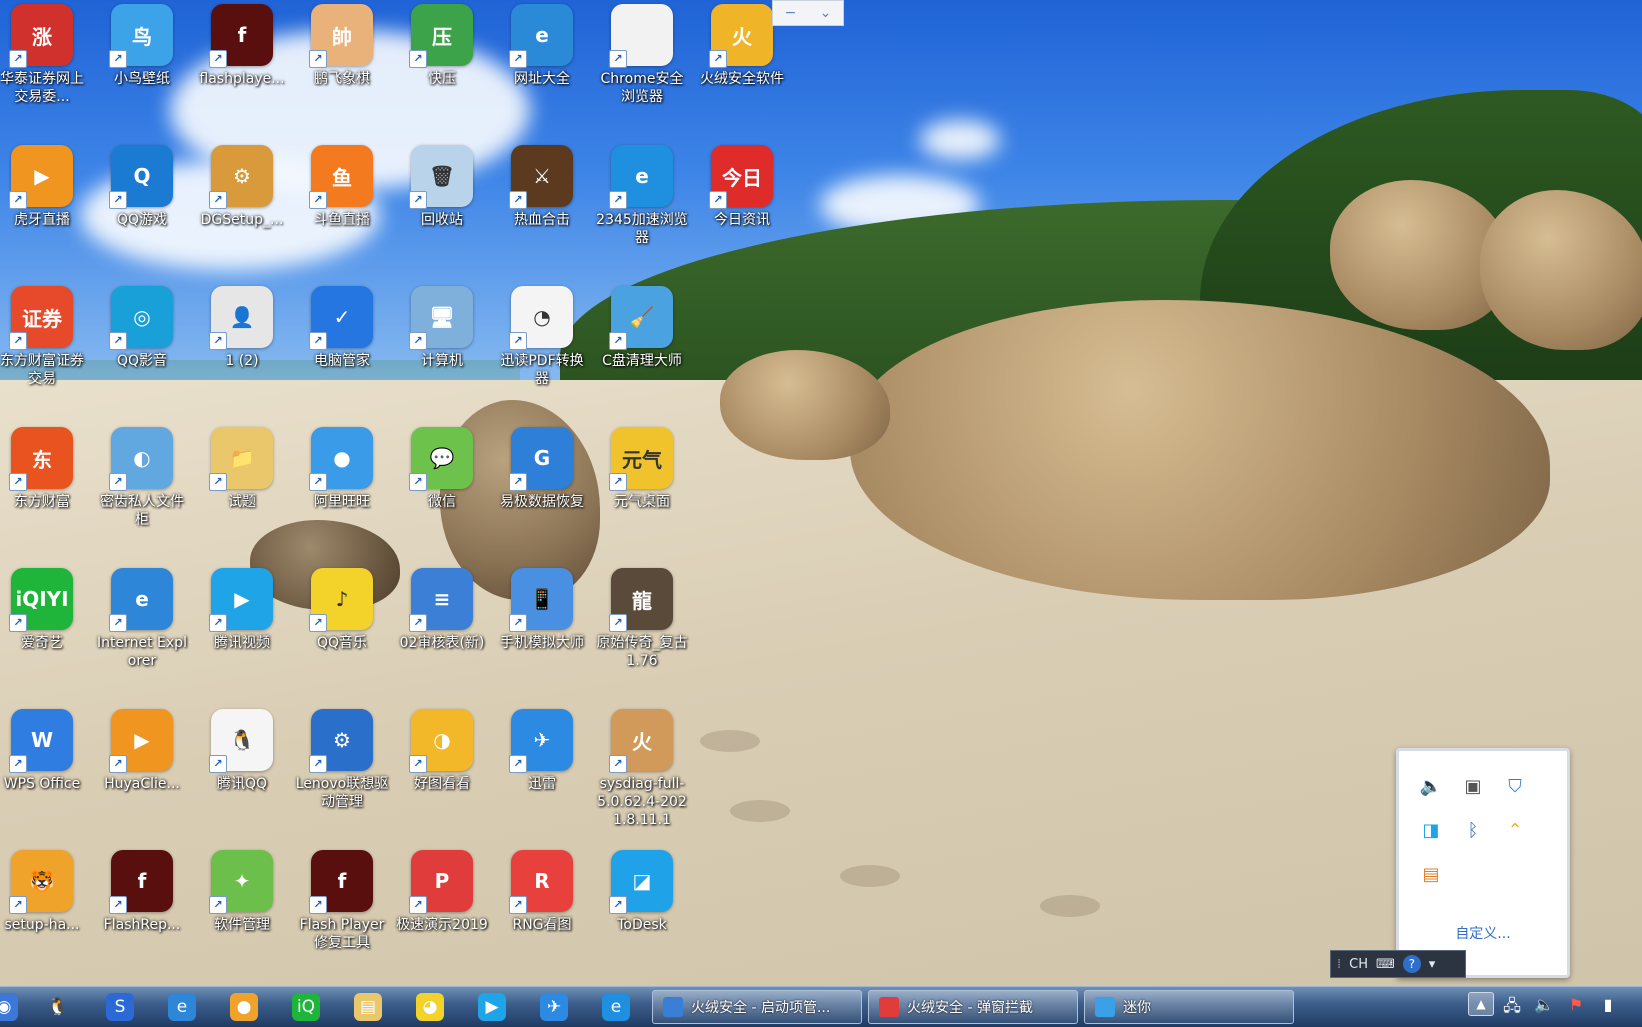 The height and width of the screenshot is (1027, 1642). What do you see at coordinates (241, 741) in the screenshot?
I see `qq-icon: 🐧 ↗` at bounding box center [241, 741].